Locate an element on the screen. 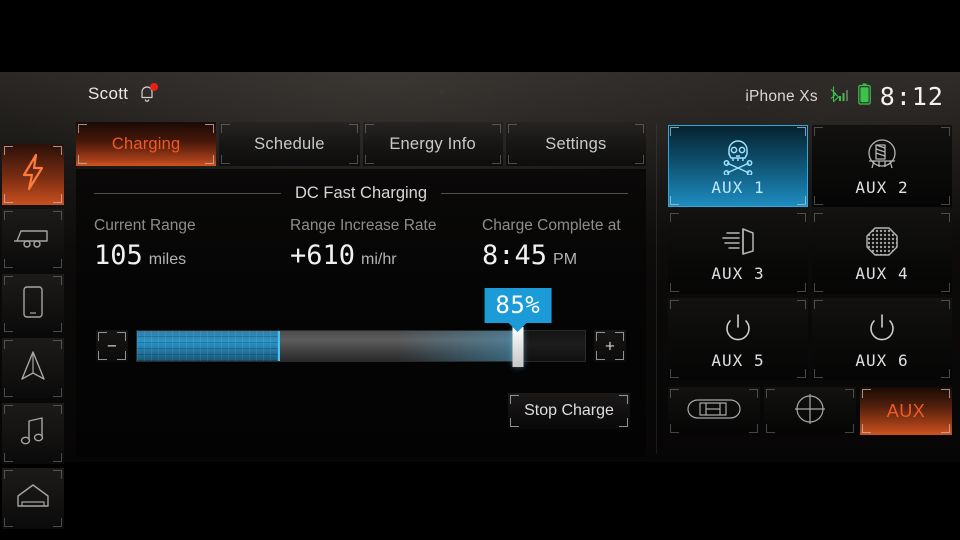 Image resolution: width=960 pixels, height=540 pixels. clock: 8:12 is located at coordinates (911, 96).